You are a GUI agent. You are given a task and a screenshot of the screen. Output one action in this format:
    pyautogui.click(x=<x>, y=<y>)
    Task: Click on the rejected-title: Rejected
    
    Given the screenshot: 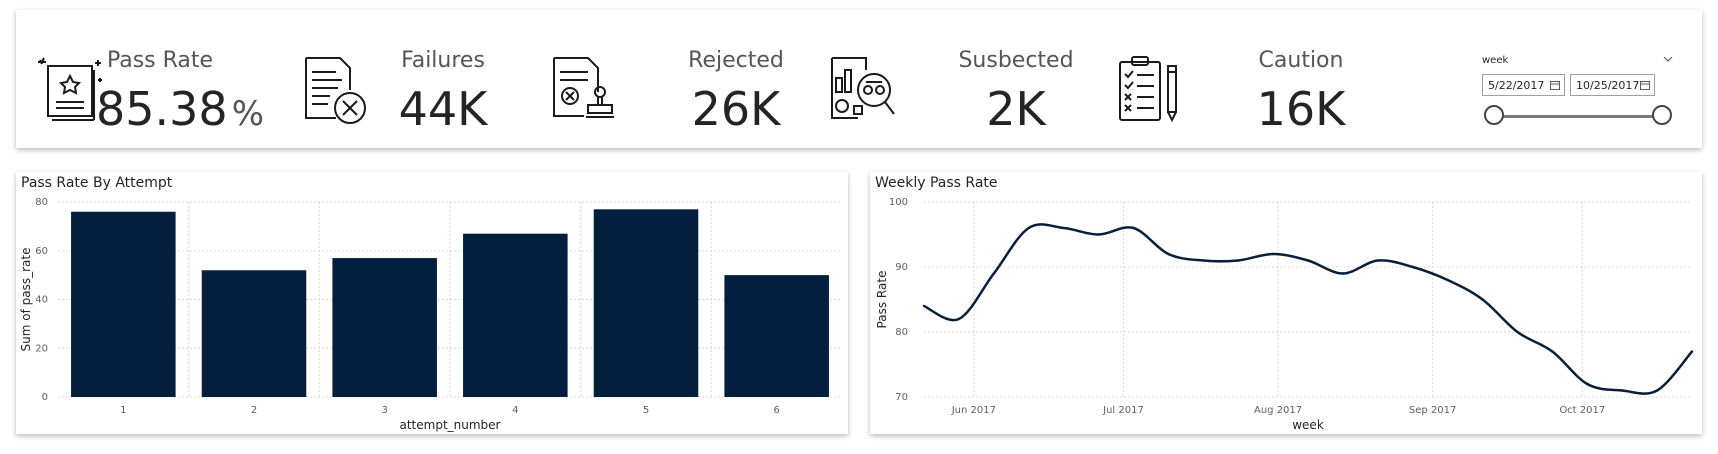 What is the action you would take?
    pyautogui.click(x=736, y=60)
    